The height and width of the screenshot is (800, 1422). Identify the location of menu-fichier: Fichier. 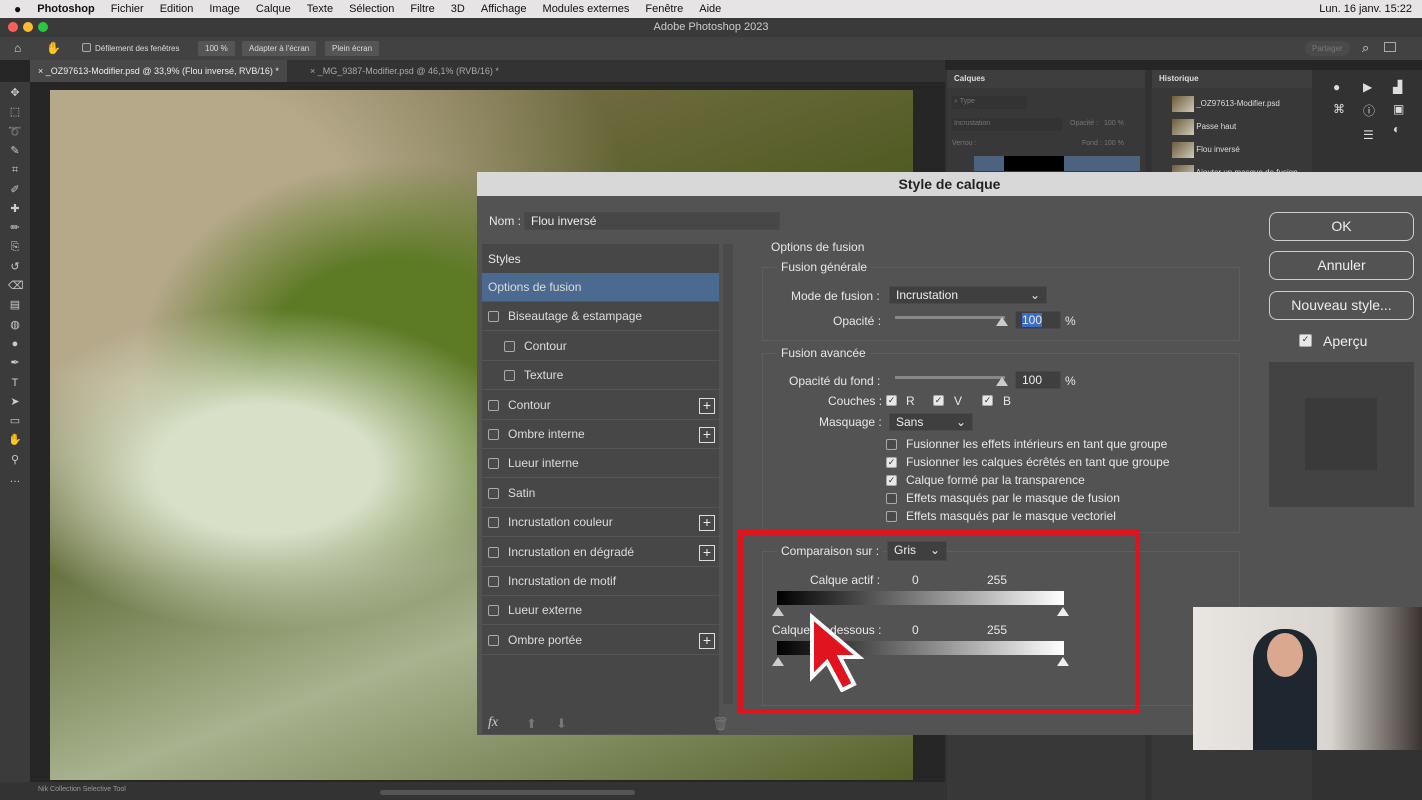
(127, 9).